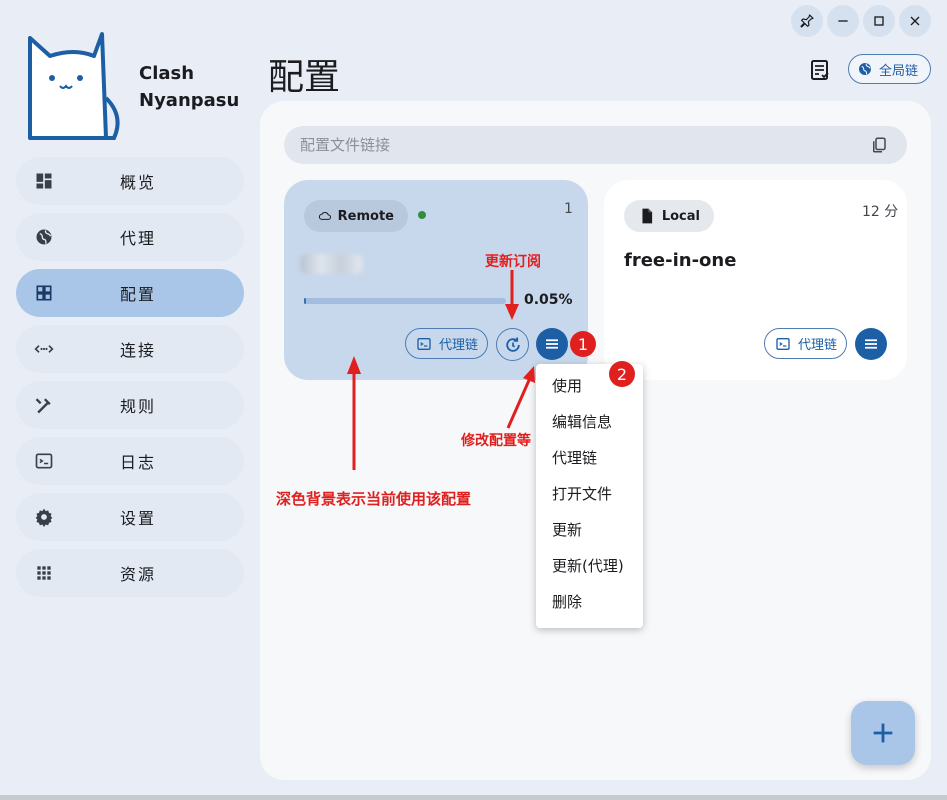  I want to click on annotation-badge-2: 2, so click(622, 374).